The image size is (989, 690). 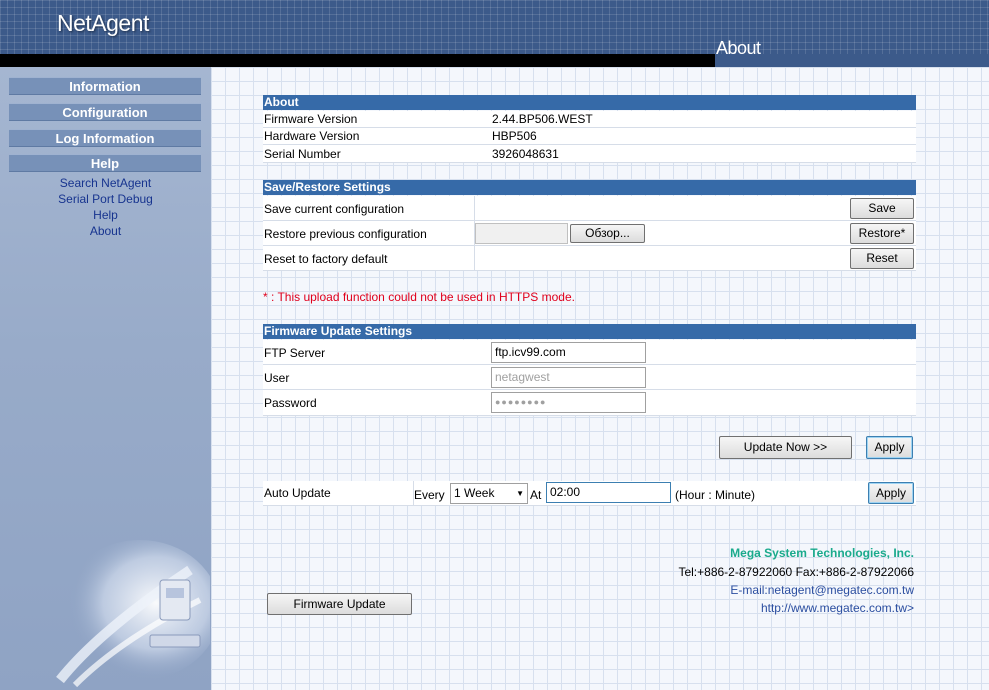 I want to click on update-time-input: 02:00, so click(x=608, y=492).